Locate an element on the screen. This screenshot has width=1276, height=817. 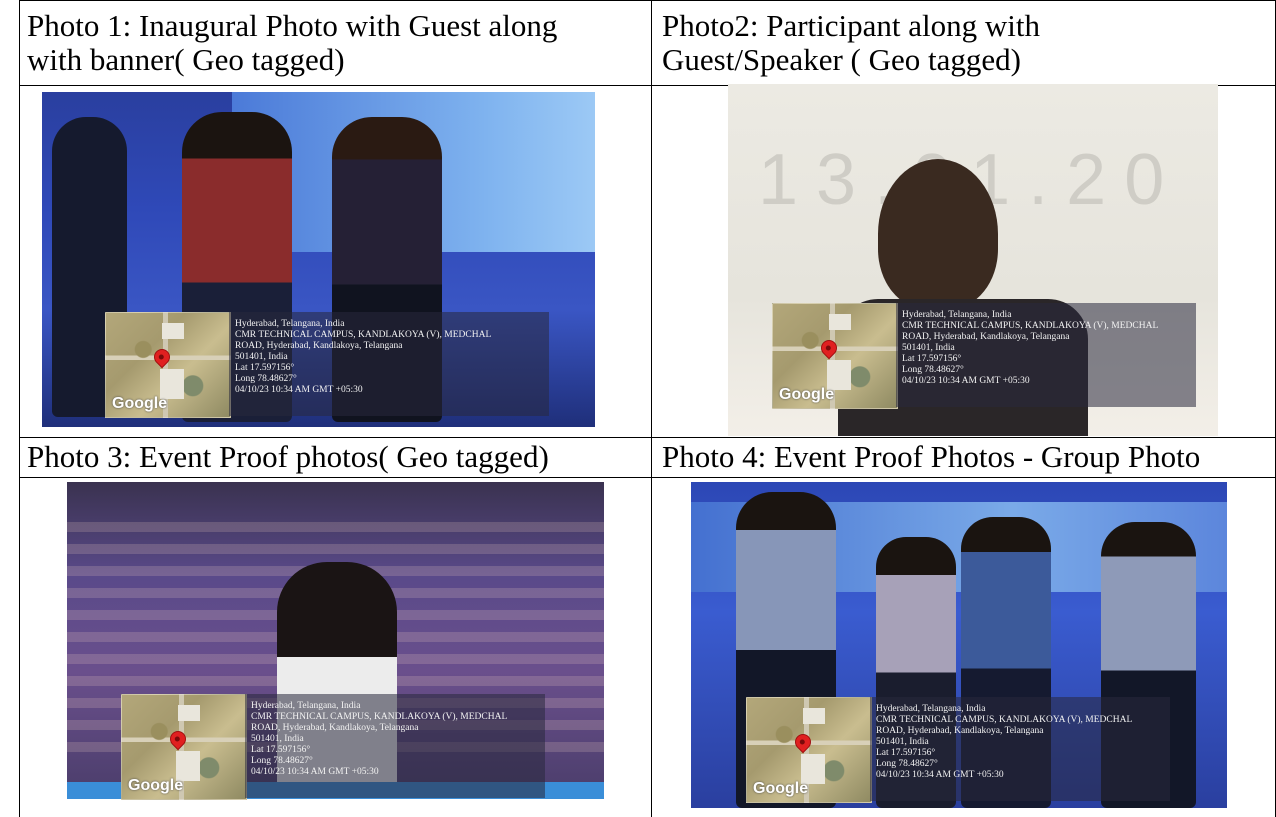
caption-photo-2-line-2: Guest/Speaker ( Geo tagged) is located at coordinates (841, 59).